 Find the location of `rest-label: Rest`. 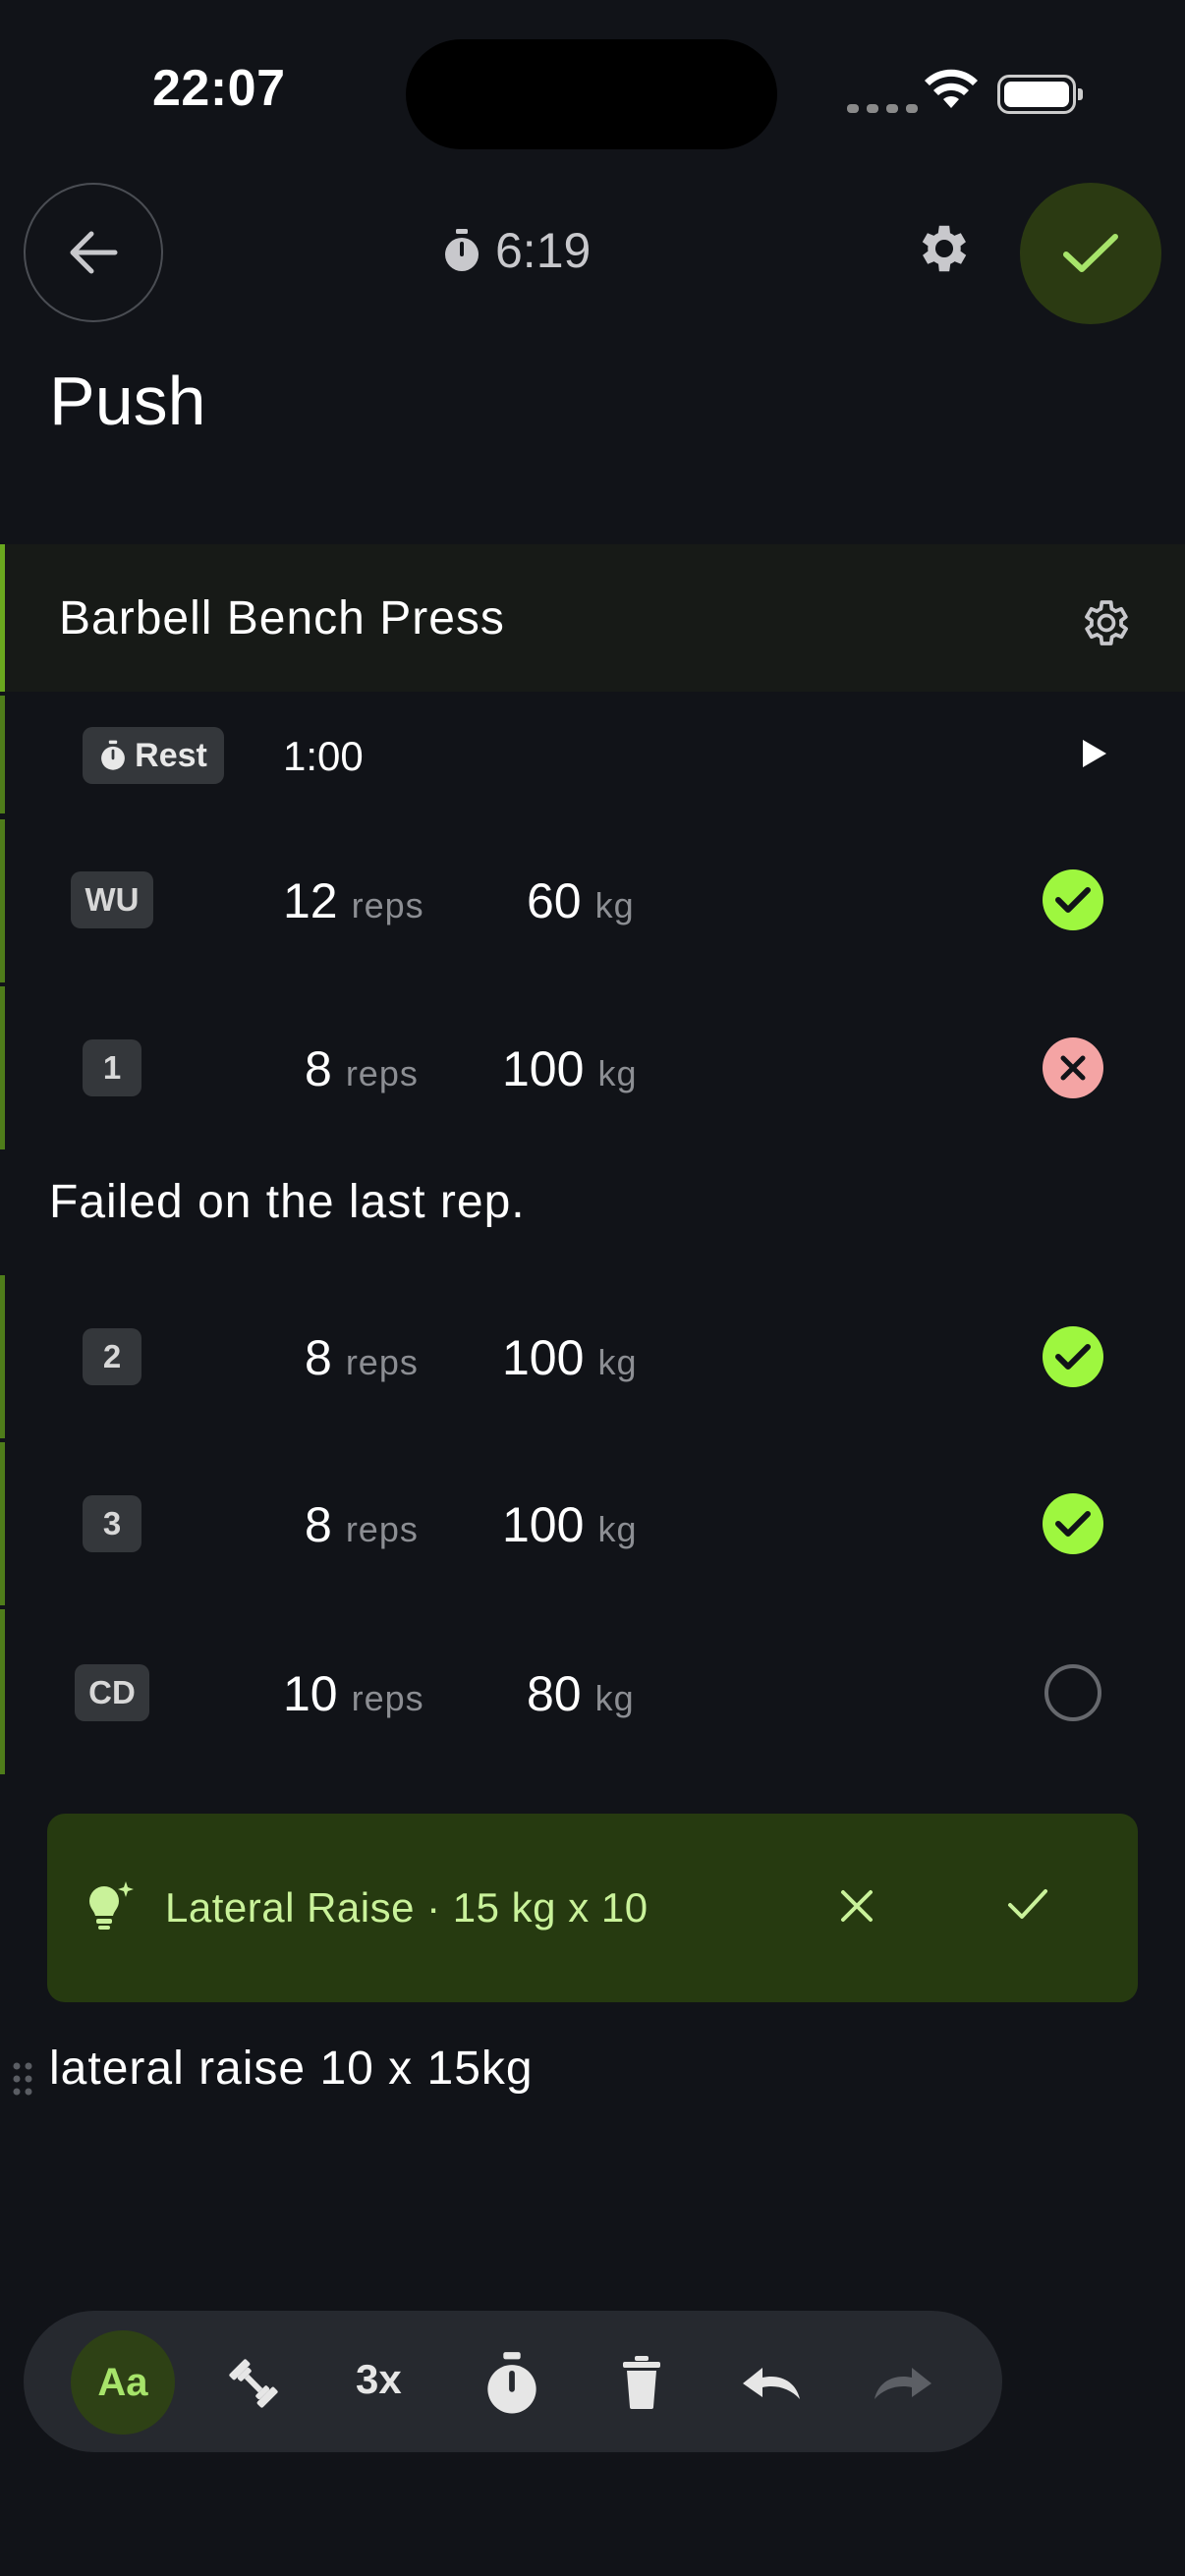

rest-label: Rest is located at coordinates (171, 755).